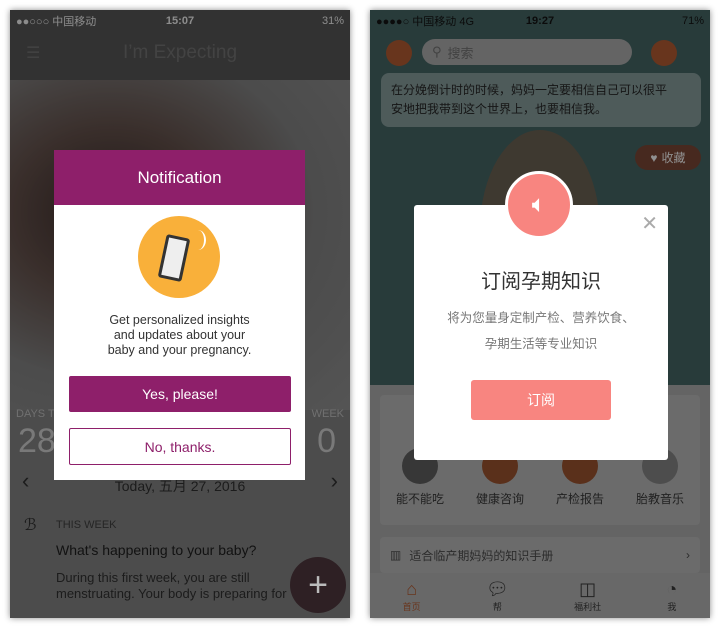 This screenshot has width=720, height=628. I want to click on phone-ringing-icon, so click(179, 257).